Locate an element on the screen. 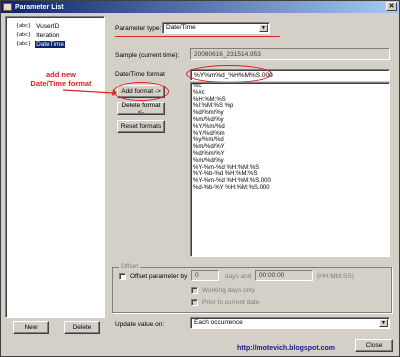 The image size is (400, 357). annotation-arrow-icon is located at coordinates (89, 92).